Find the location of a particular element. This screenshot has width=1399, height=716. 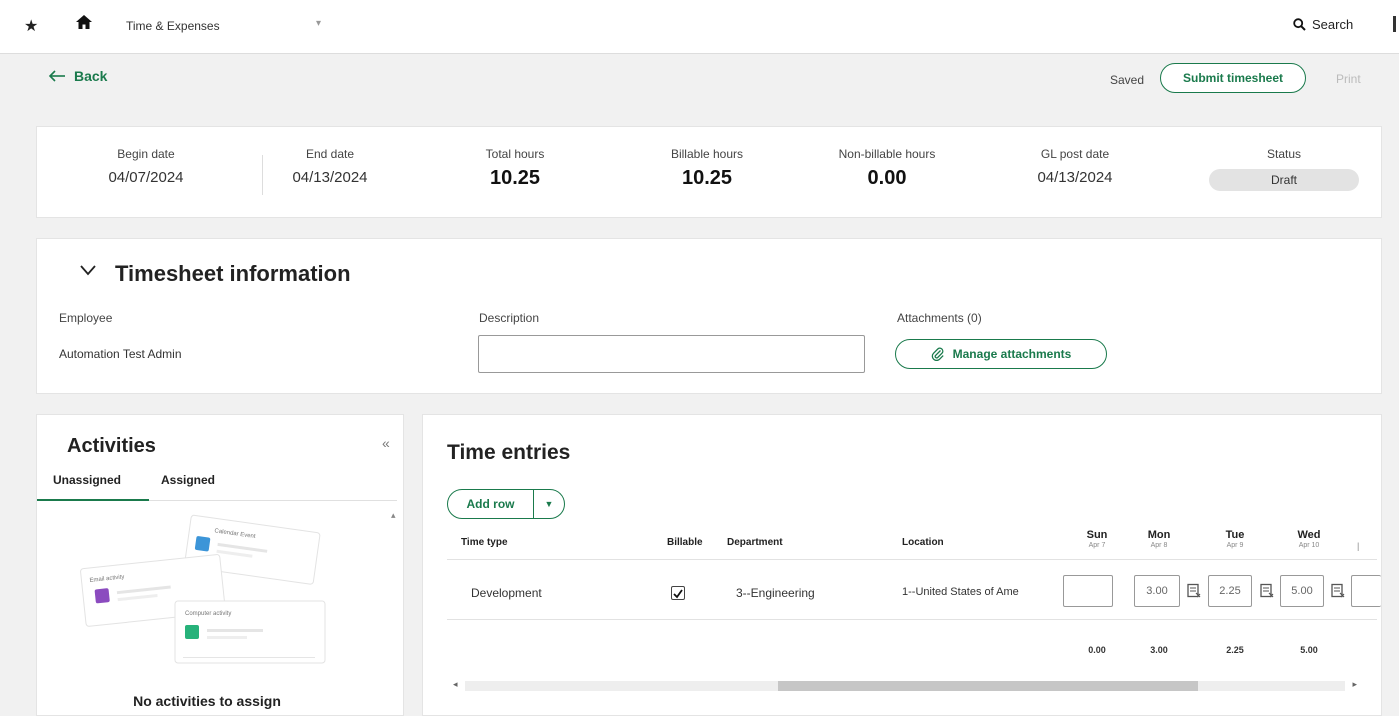

status-badge: Draft is located at coordinates (1284, 180).